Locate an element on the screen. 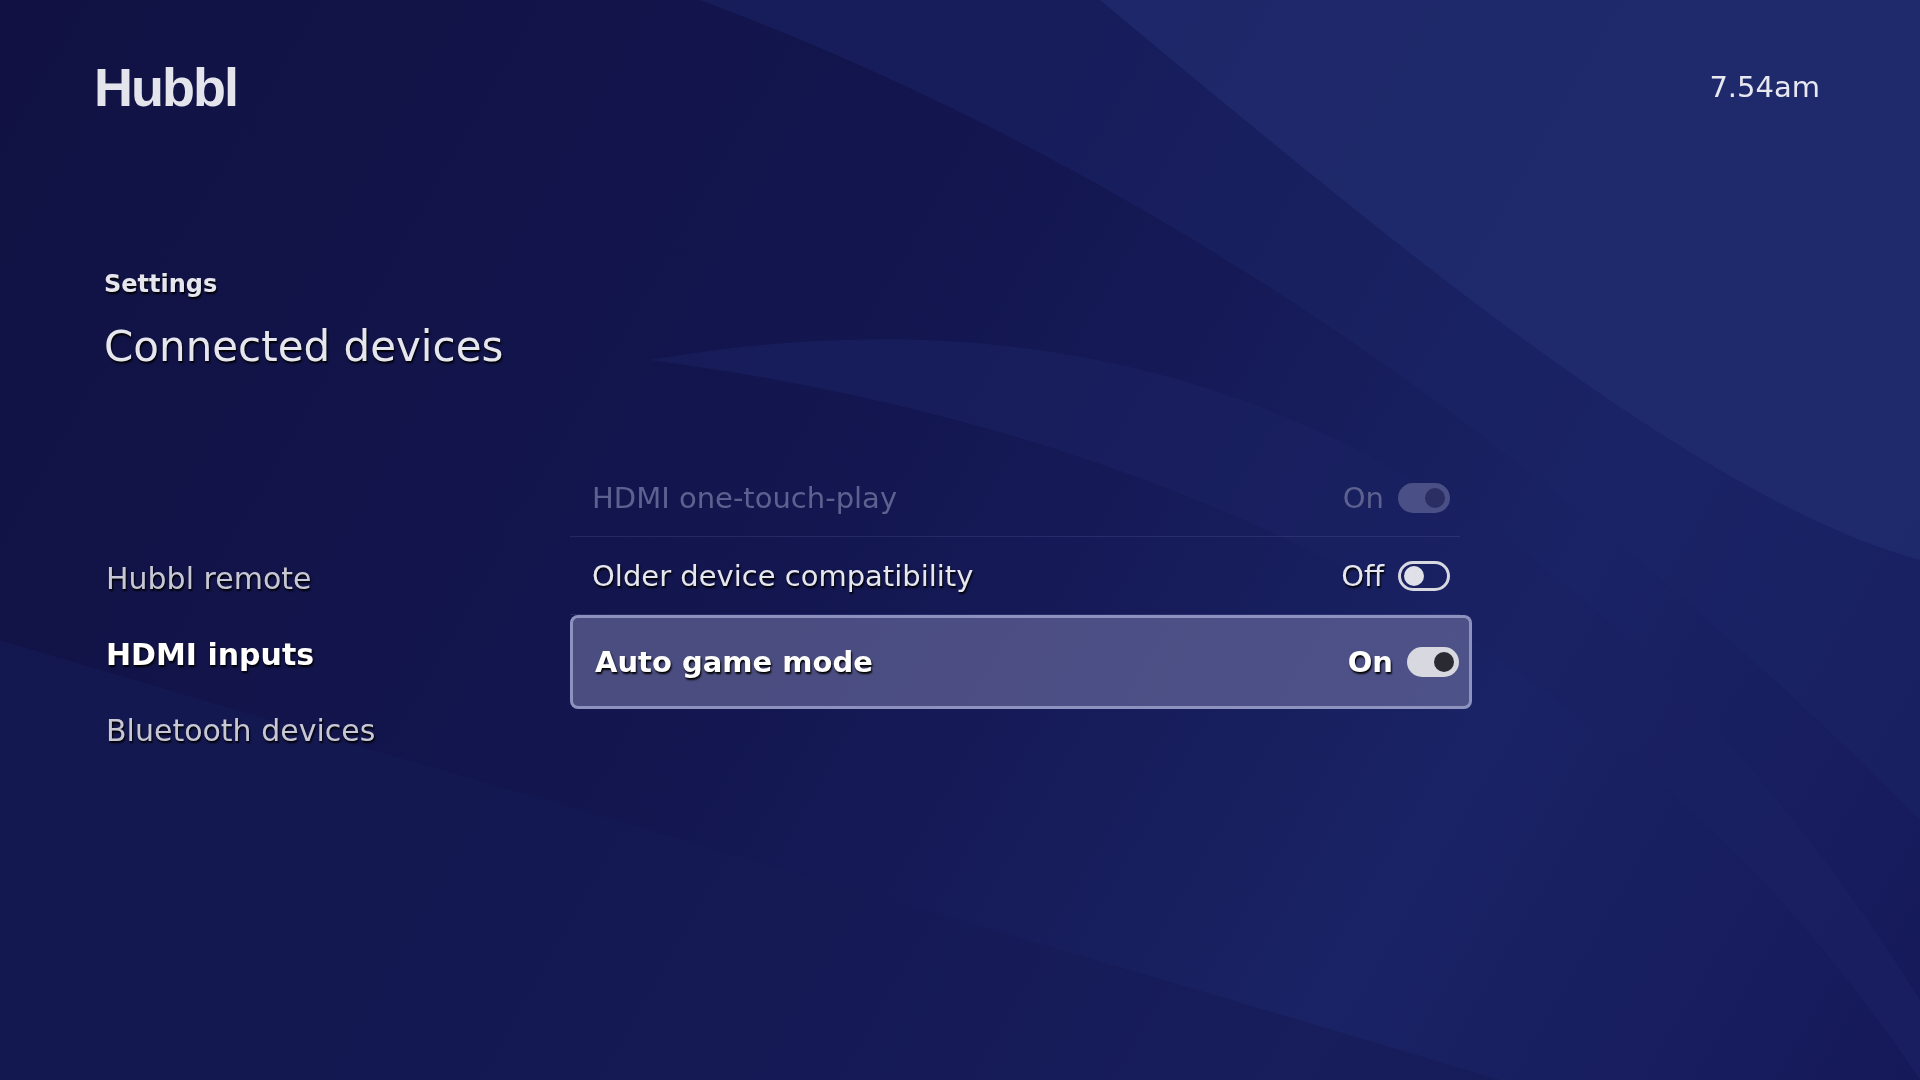 Image resolution: width=1920 pixels, height=1080 pixels. logo: Hubbl is located at coordinates (165, 87).